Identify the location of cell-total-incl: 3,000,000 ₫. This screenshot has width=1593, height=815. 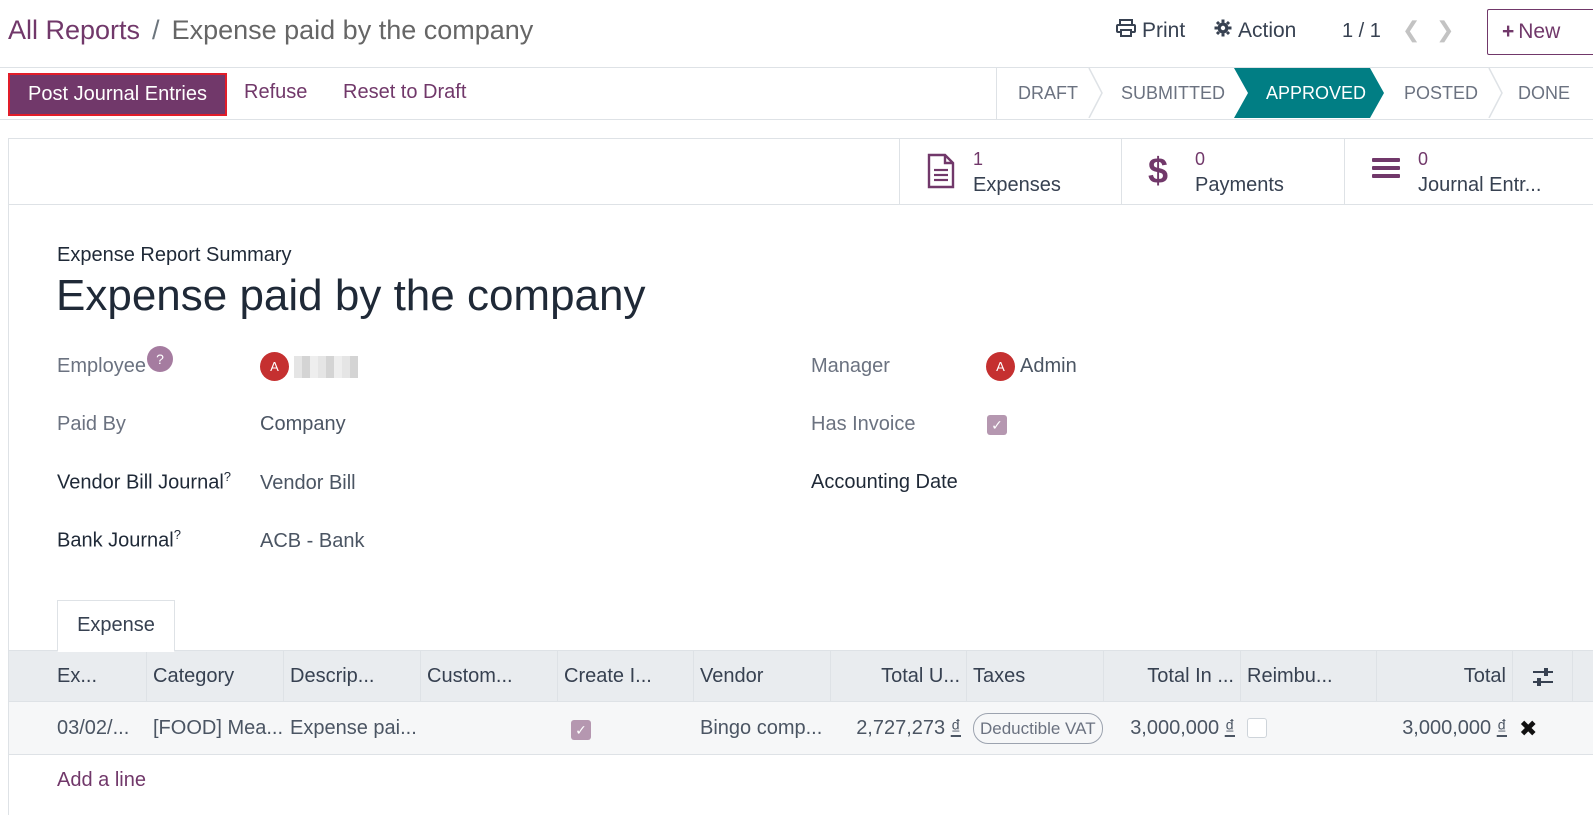
(1172, 728).